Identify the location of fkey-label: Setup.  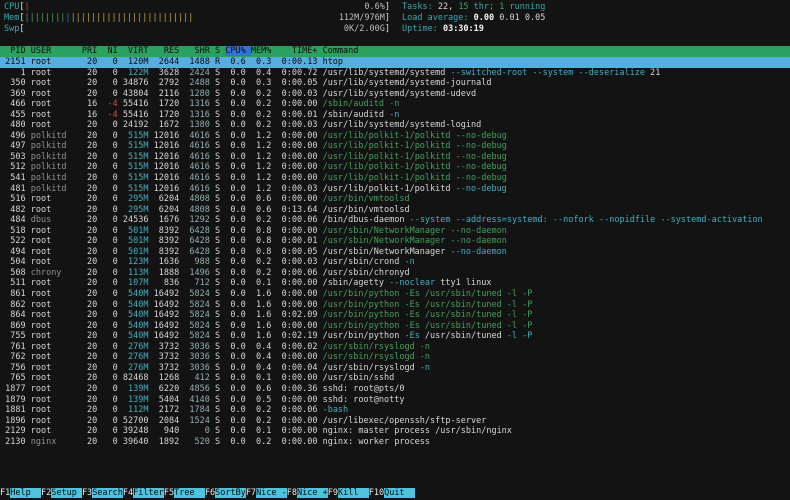
(66, 493).